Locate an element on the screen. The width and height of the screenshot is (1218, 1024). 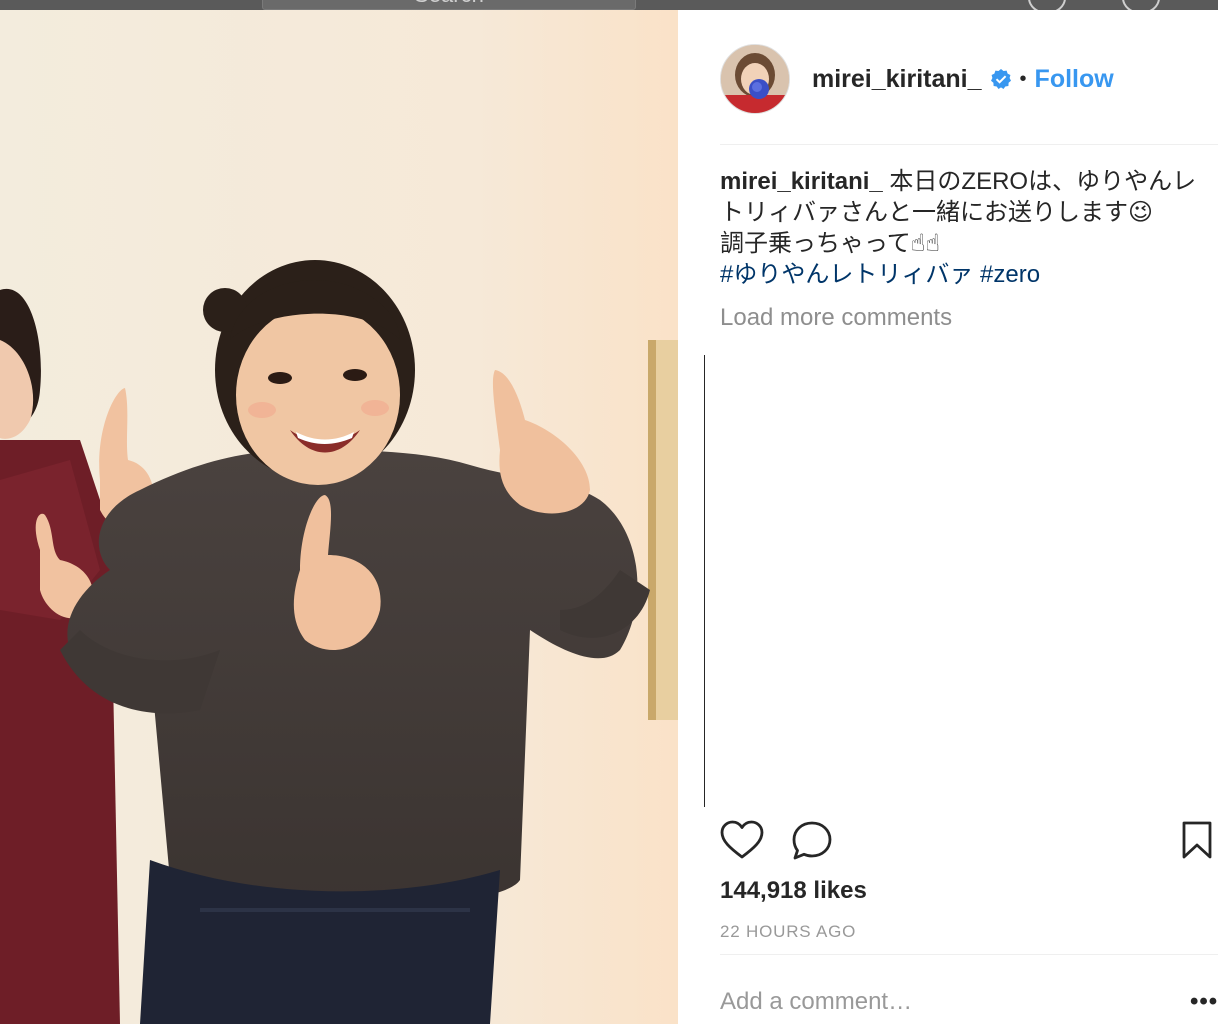
load-more-comments-link: Load more comments is located at coordinates (836, 318).